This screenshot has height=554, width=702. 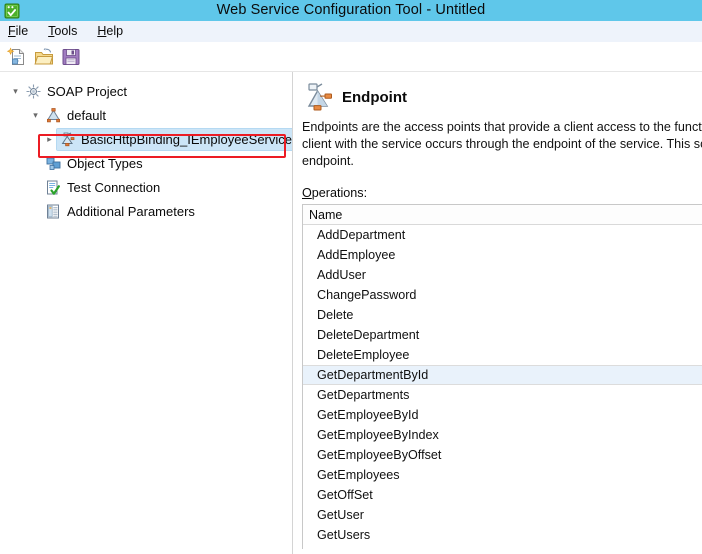 I want to click on menu-item-tools-label: ools, so click(x=66, y=31).